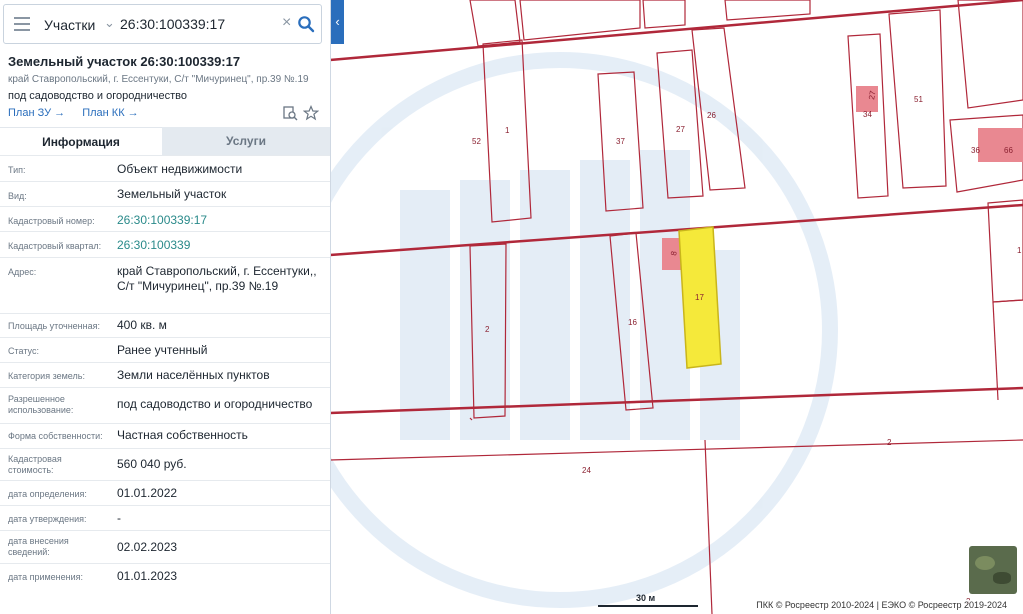 This screenshot has height=614, width=1023. I want to click on building-shape, so click(1000, 145).